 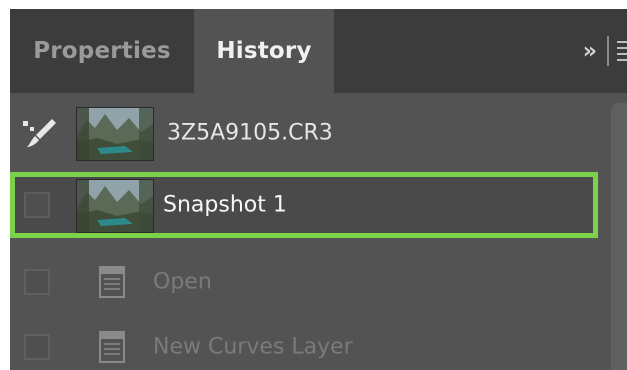 What do you see at coordinates (225, 205) in the screenshot?
I see `history-item-label: Snapshot 1` at bounding box center [225, 205].